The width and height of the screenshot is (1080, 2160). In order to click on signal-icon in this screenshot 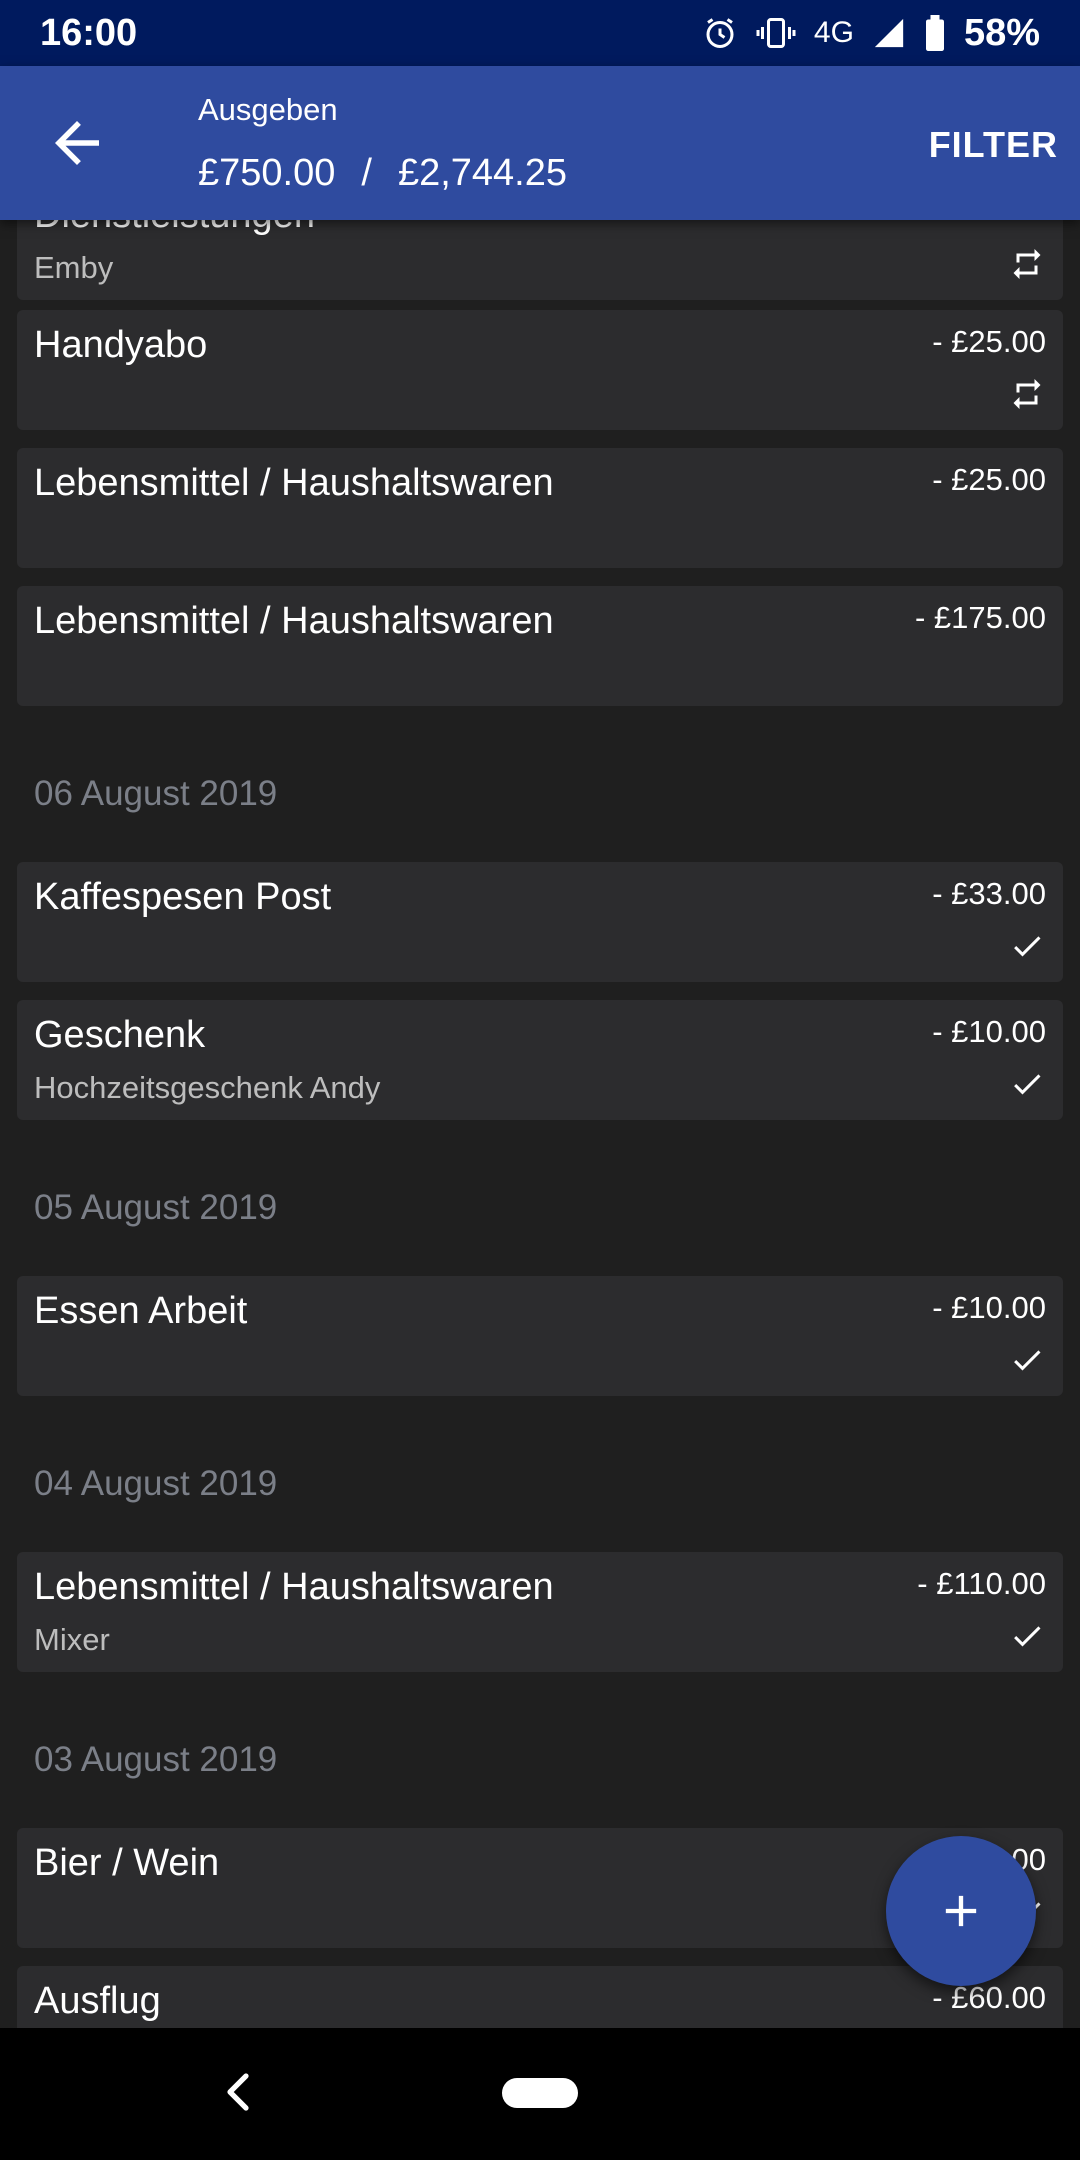, I will do `click(889, 33)`.